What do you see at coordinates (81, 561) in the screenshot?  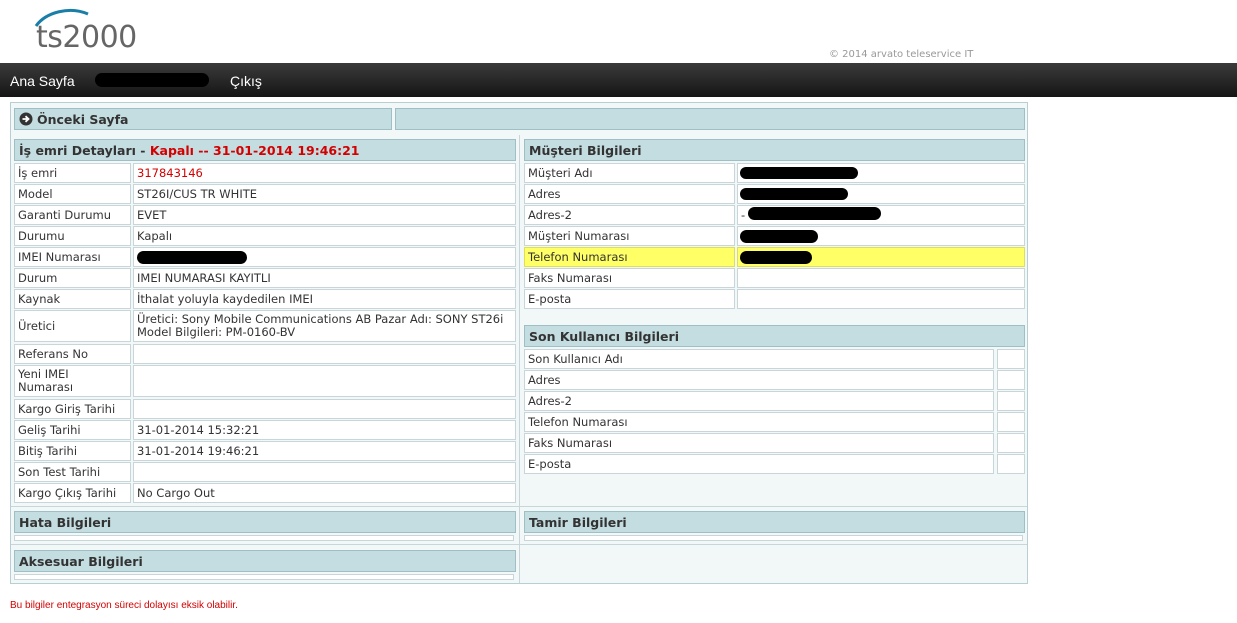 I see `accessories-title: Aksesuar Bilgileri` at bounding box center [81, 561].